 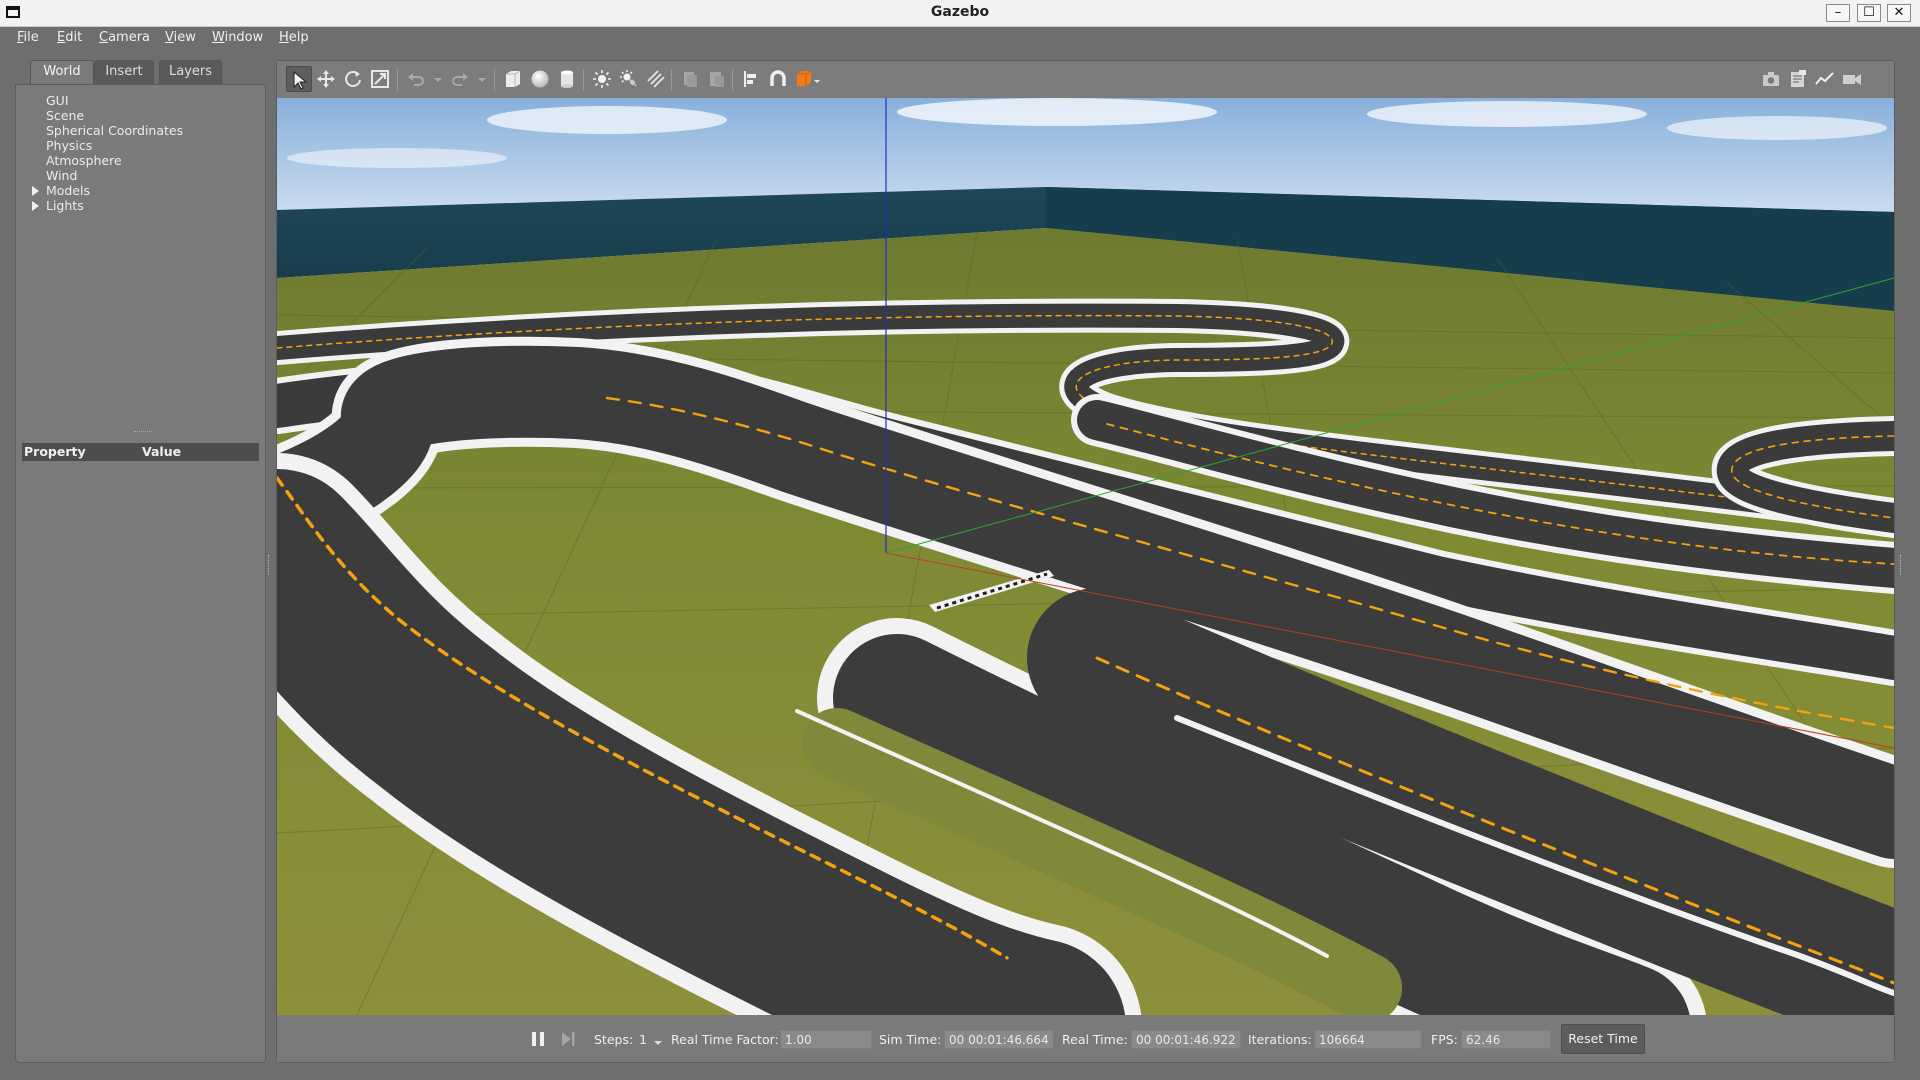 I want to click on menu-window-rest: indow, so click(x=244, y=37).